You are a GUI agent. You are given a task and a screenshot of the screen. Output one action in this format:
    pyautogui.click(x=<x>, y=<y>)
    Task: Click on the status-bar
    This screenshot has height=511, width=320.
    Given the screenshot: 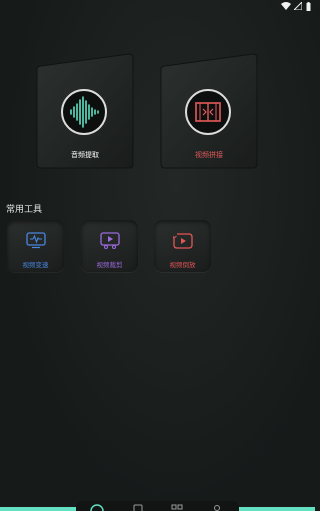 What is the action you would take?
    pyautogui.click(x=285, y=7)
    